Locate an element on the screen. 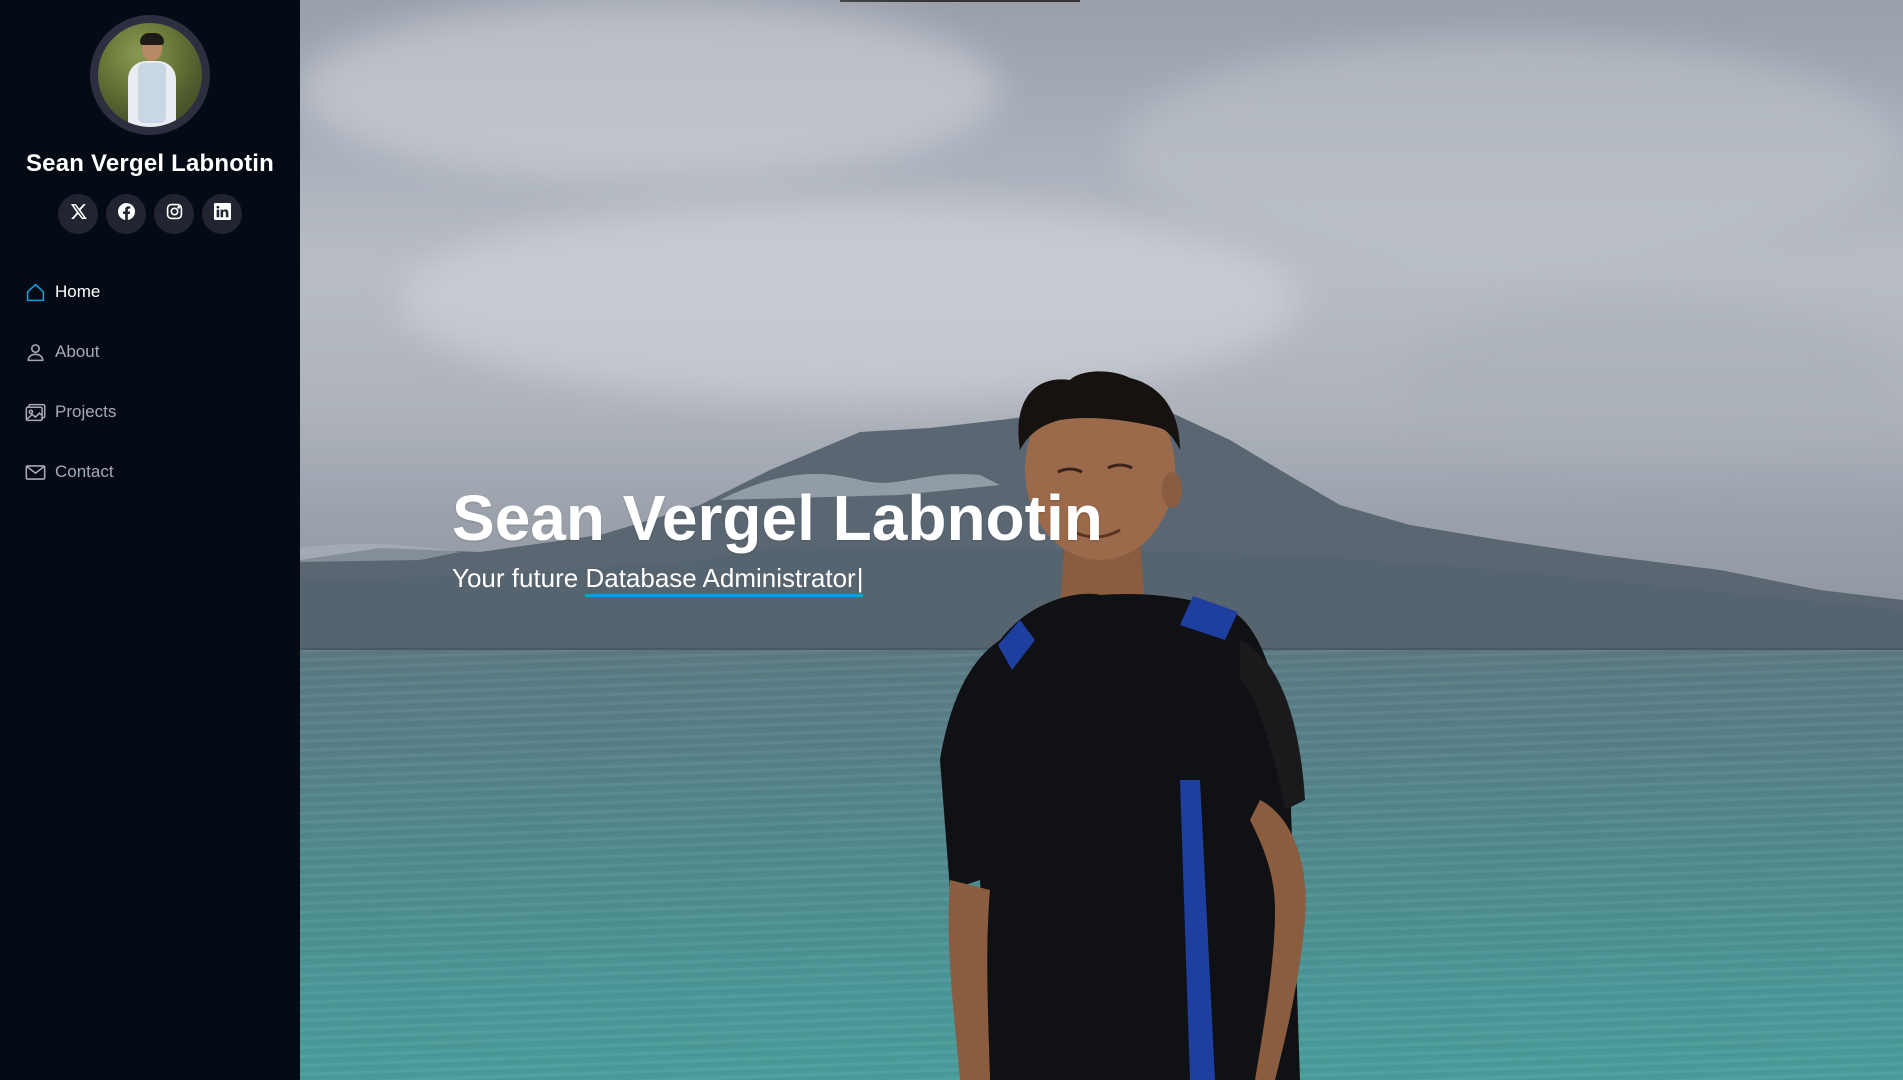 Image resolution: width=1903 pixels, height=1080 pixels. twitter-x-button is located at coordinates (78, 214).